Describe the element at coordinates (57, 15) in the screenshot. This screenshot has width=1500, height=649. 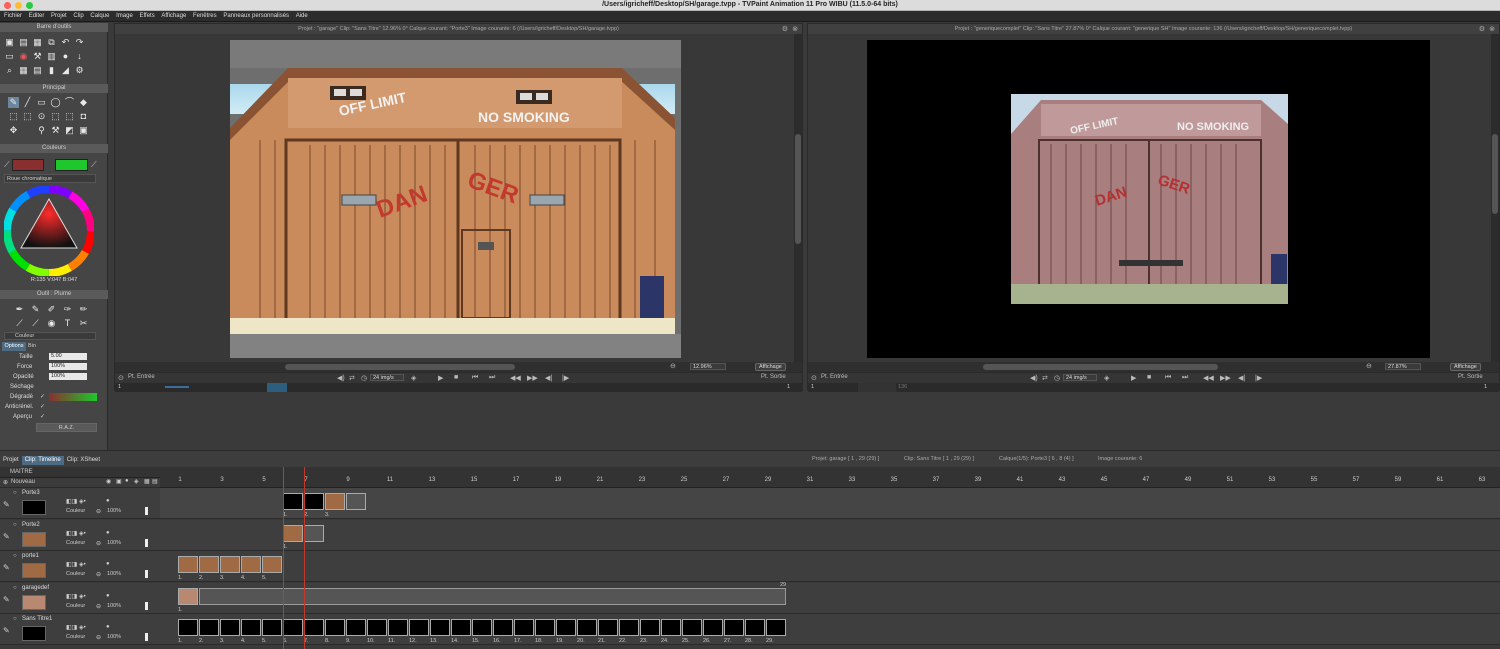
I see `menu-projet: Projet` at that location.